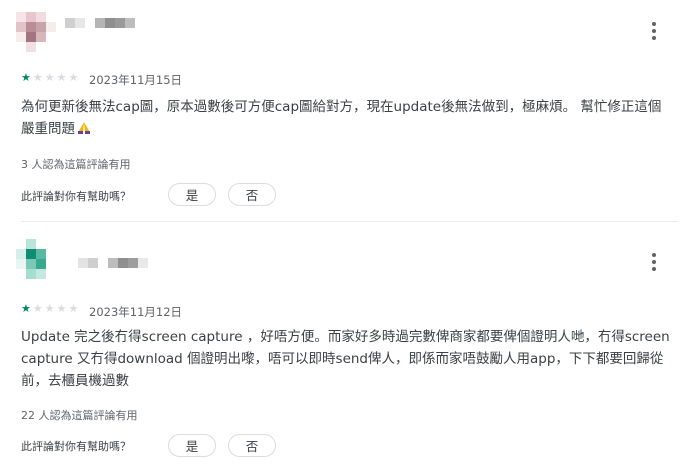 The width and height of the screenshot is (688, 466). I want to click on helpful-count: 22 人認為這篇評論有用, so click(79, 415).